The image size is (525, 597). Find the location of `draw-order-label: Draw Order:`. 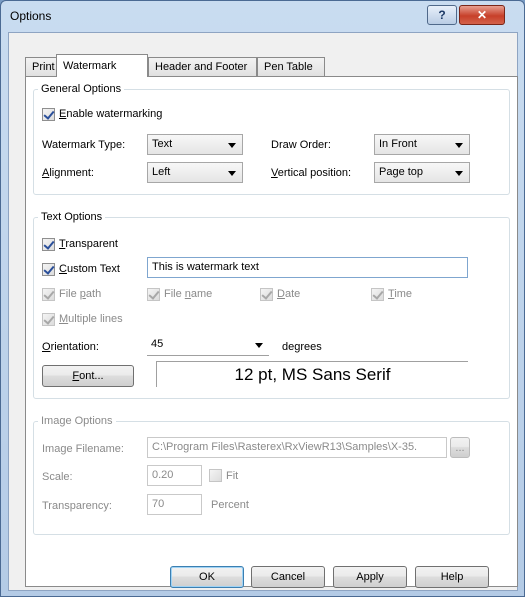

draw-order-label: Draw Order: is located at coordinates (301, 145).